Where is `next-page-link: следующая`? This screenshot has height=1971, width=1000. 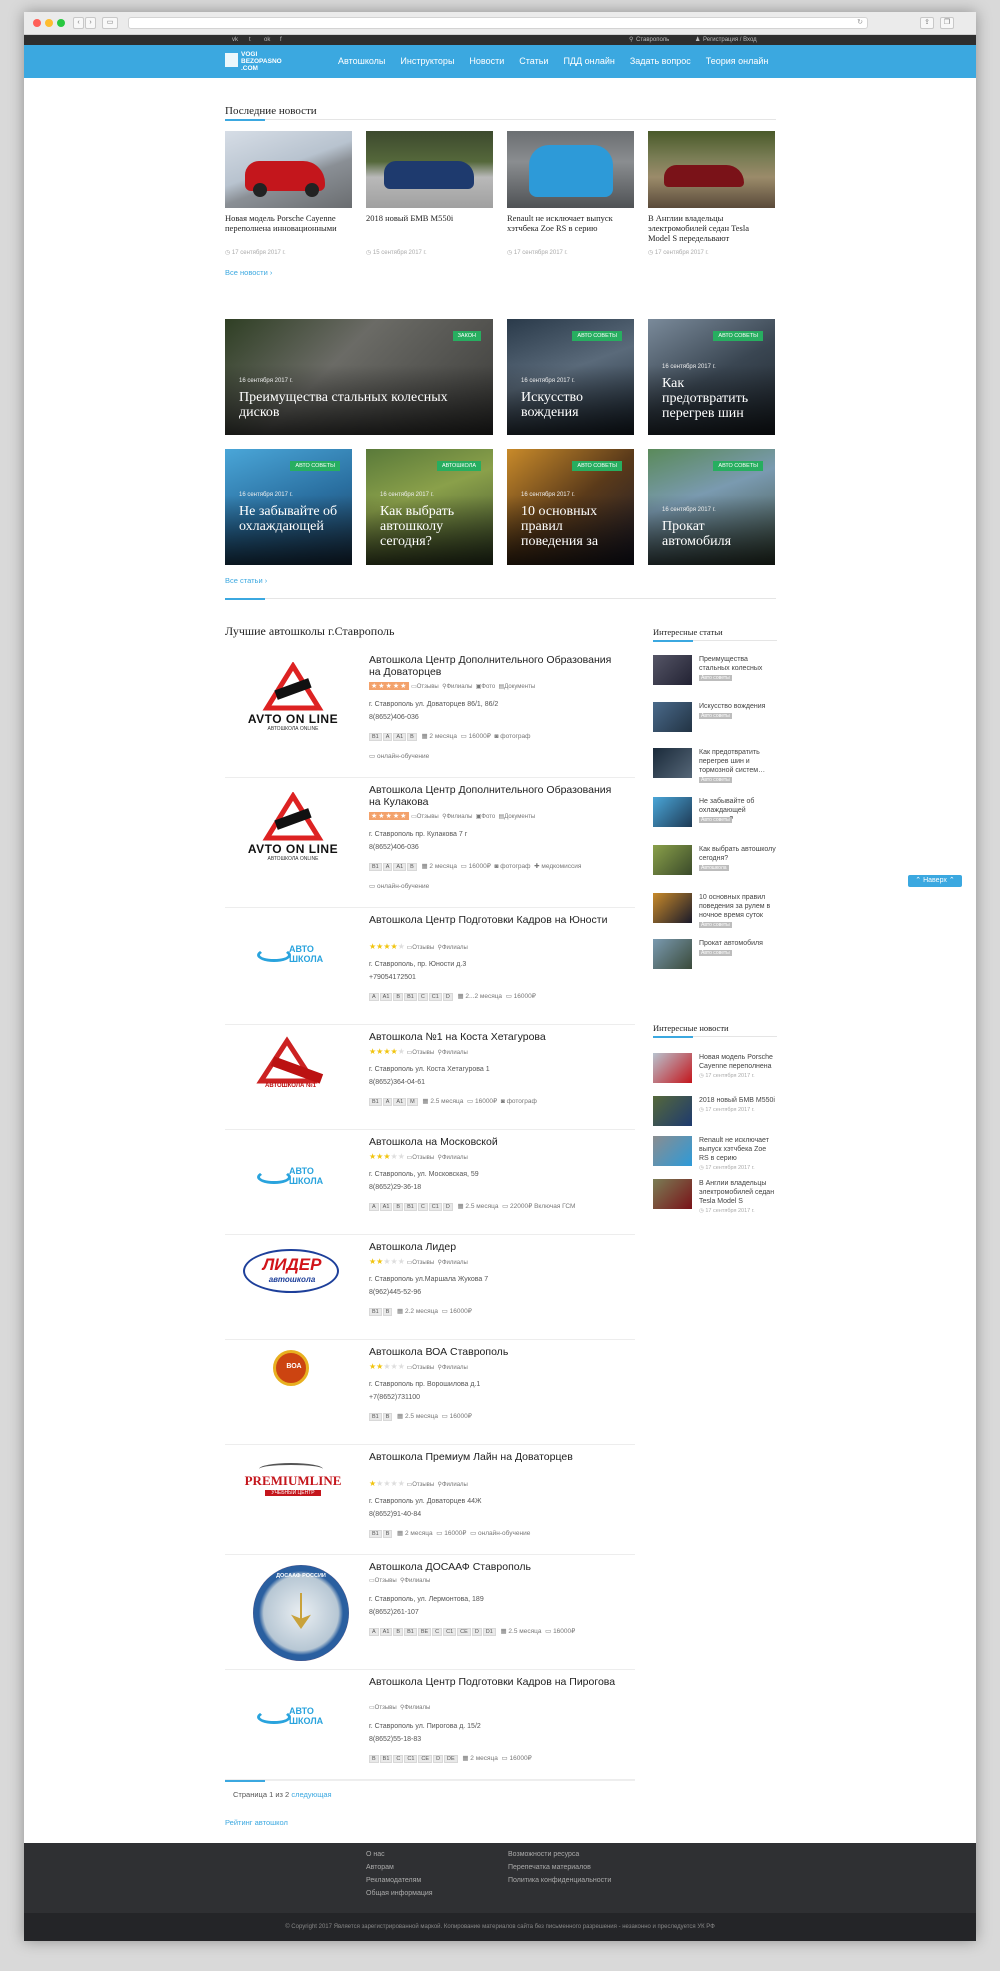 next-page-link: следующая is located at coordinates (311, 1794).